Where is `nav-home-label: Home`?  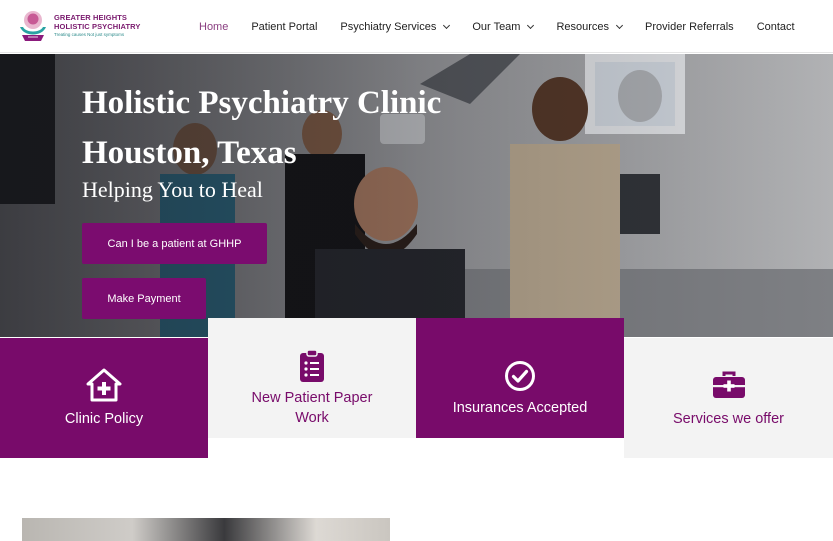
nav-home-label: Home is located at coordinates (214, 26).